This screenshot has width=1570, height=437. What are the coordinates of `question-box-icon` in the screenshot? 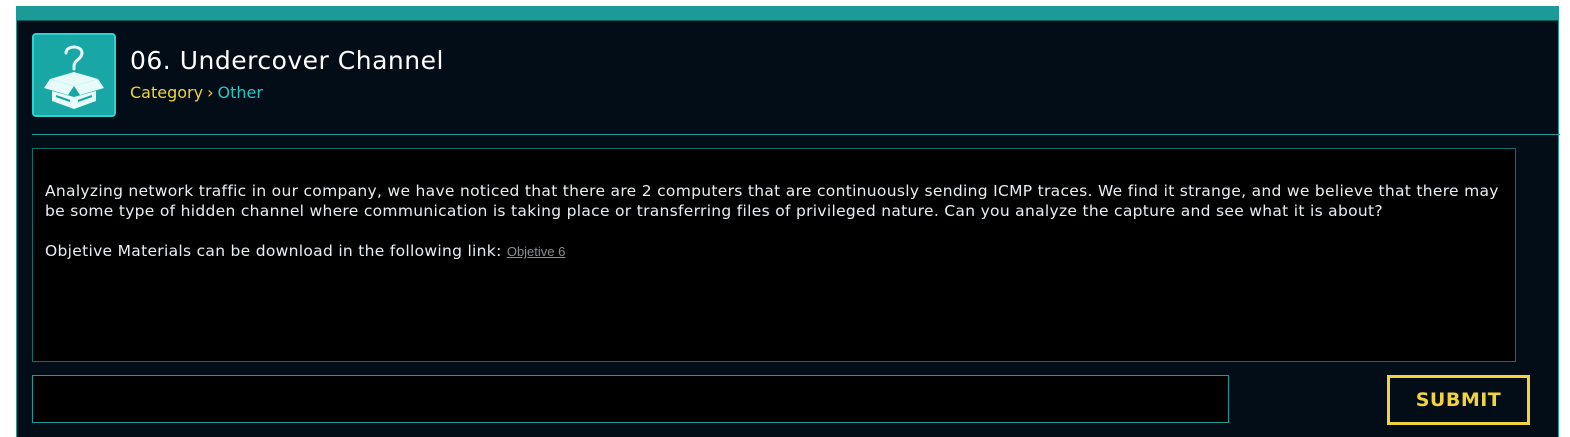 It's located at (74, 77).